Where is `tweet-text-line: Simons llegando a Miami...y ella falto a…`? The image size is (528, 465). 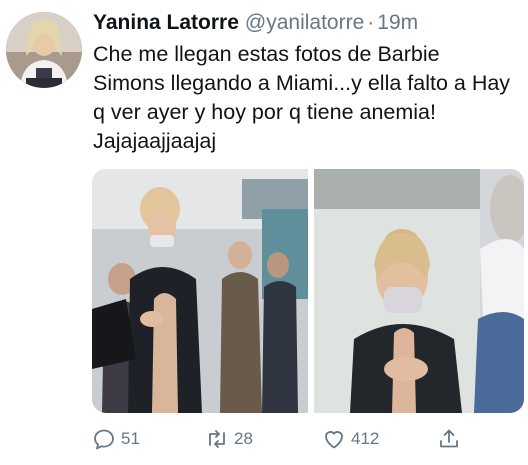 tweet-text-line: Simons llegando a Miami...y ella falto a… is located at coordinates (302, 83).